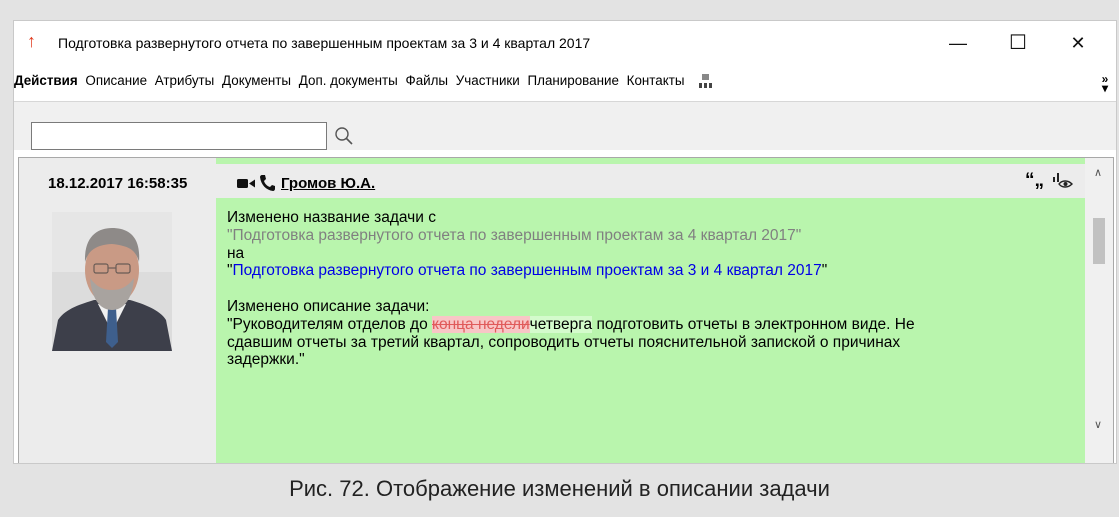 This screenshot has height=517, width=1119. Describe the element at coordinates (236, 253) in the screenshot. I see `word-to: на` at that location.